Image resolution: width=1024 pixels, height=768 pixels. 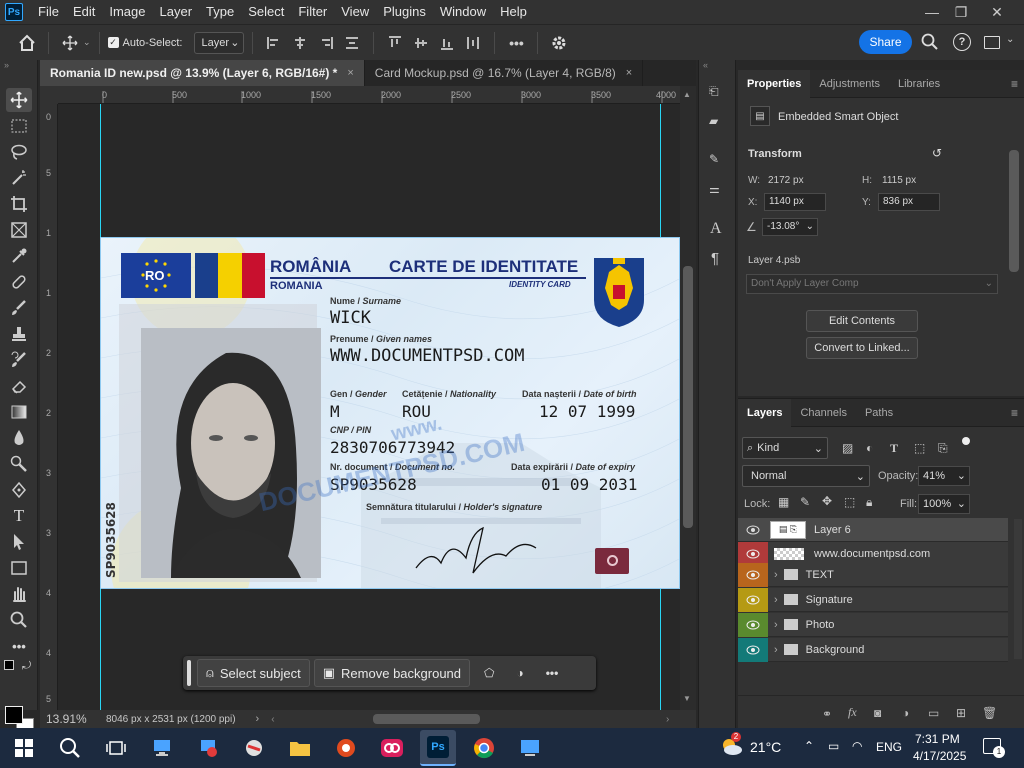 I want to click on default-colors-icon, so click(x=9, y=665).